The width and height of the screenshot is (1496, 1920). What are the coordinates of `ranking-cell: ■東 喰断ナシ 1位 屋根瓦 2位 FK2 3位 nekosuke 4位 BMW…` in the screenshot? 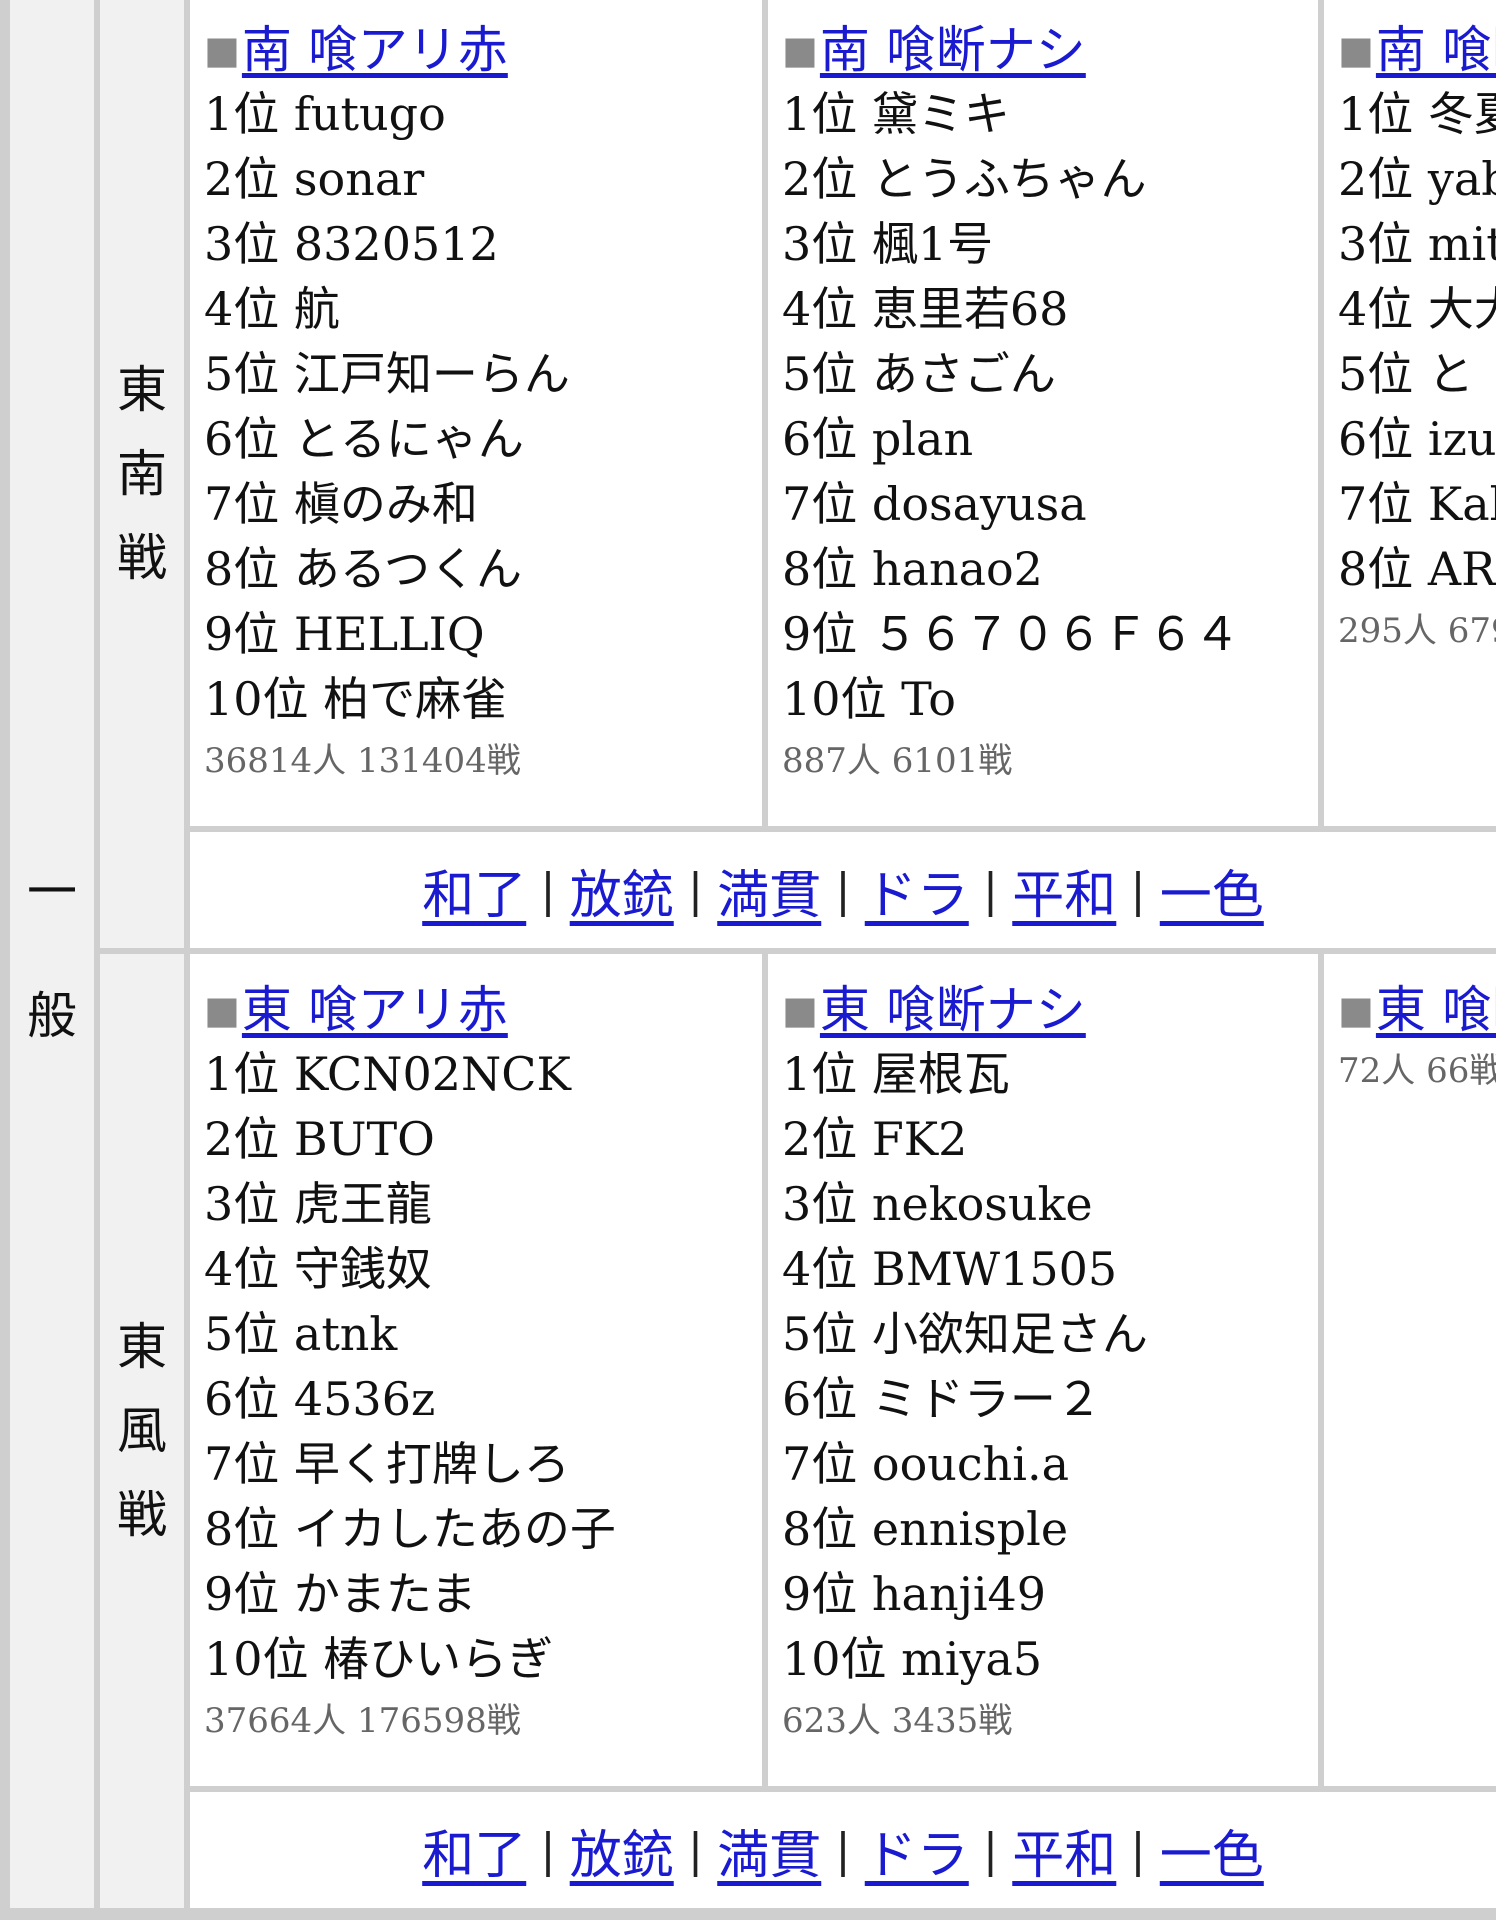 It's located at (965, 1363).